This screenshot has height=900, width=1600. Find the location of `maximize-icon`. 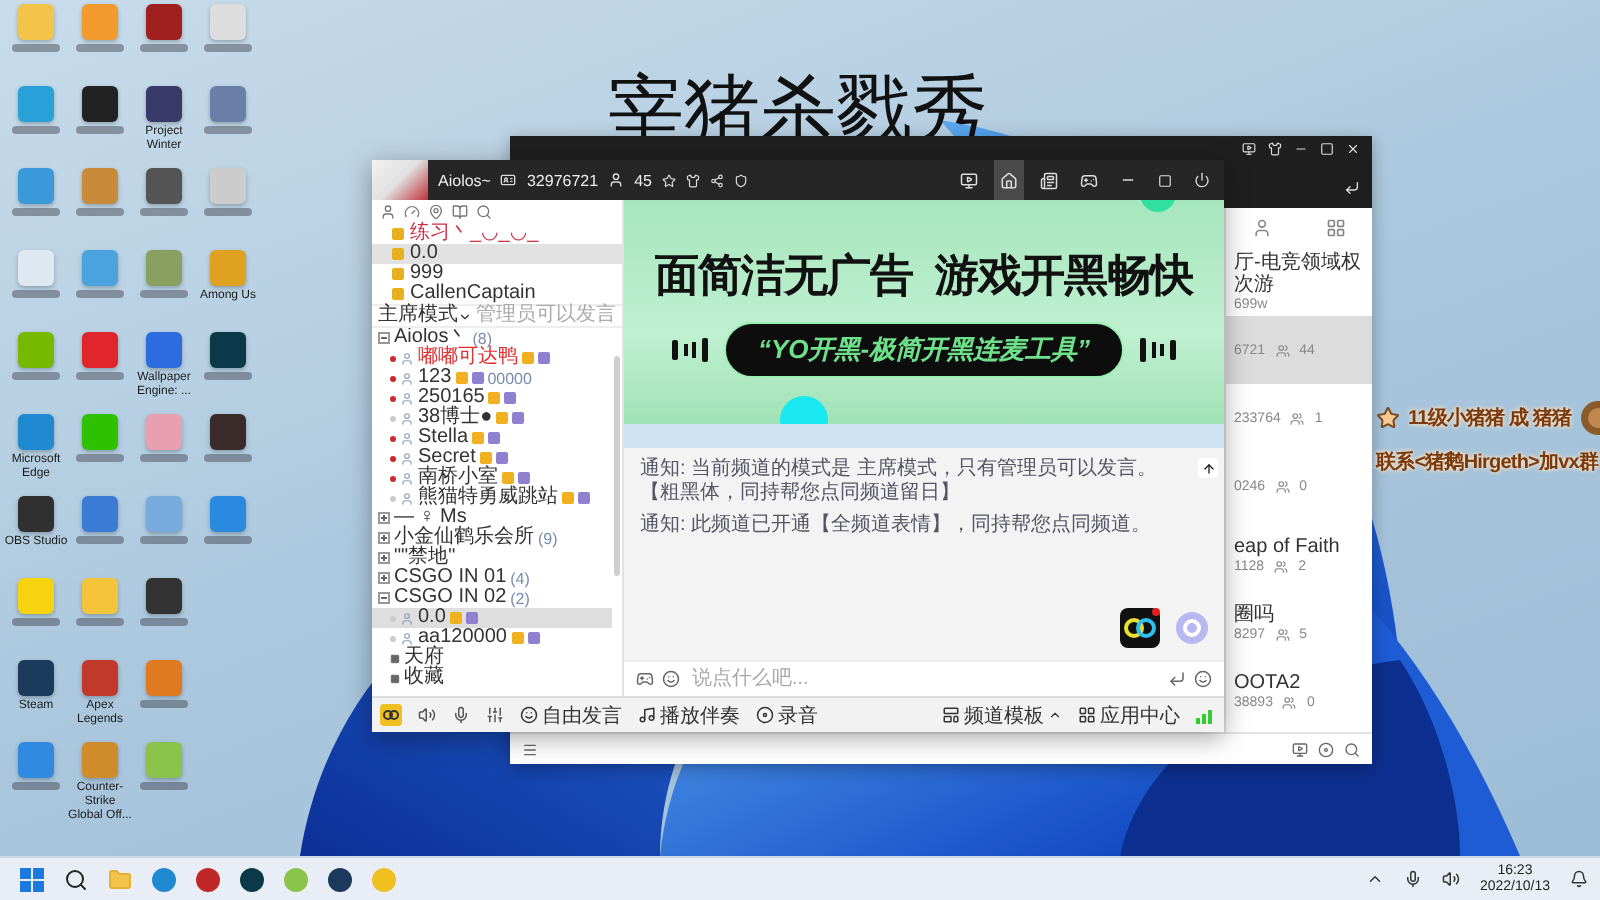

maximize-icon is located at coordinates (1327, 149).